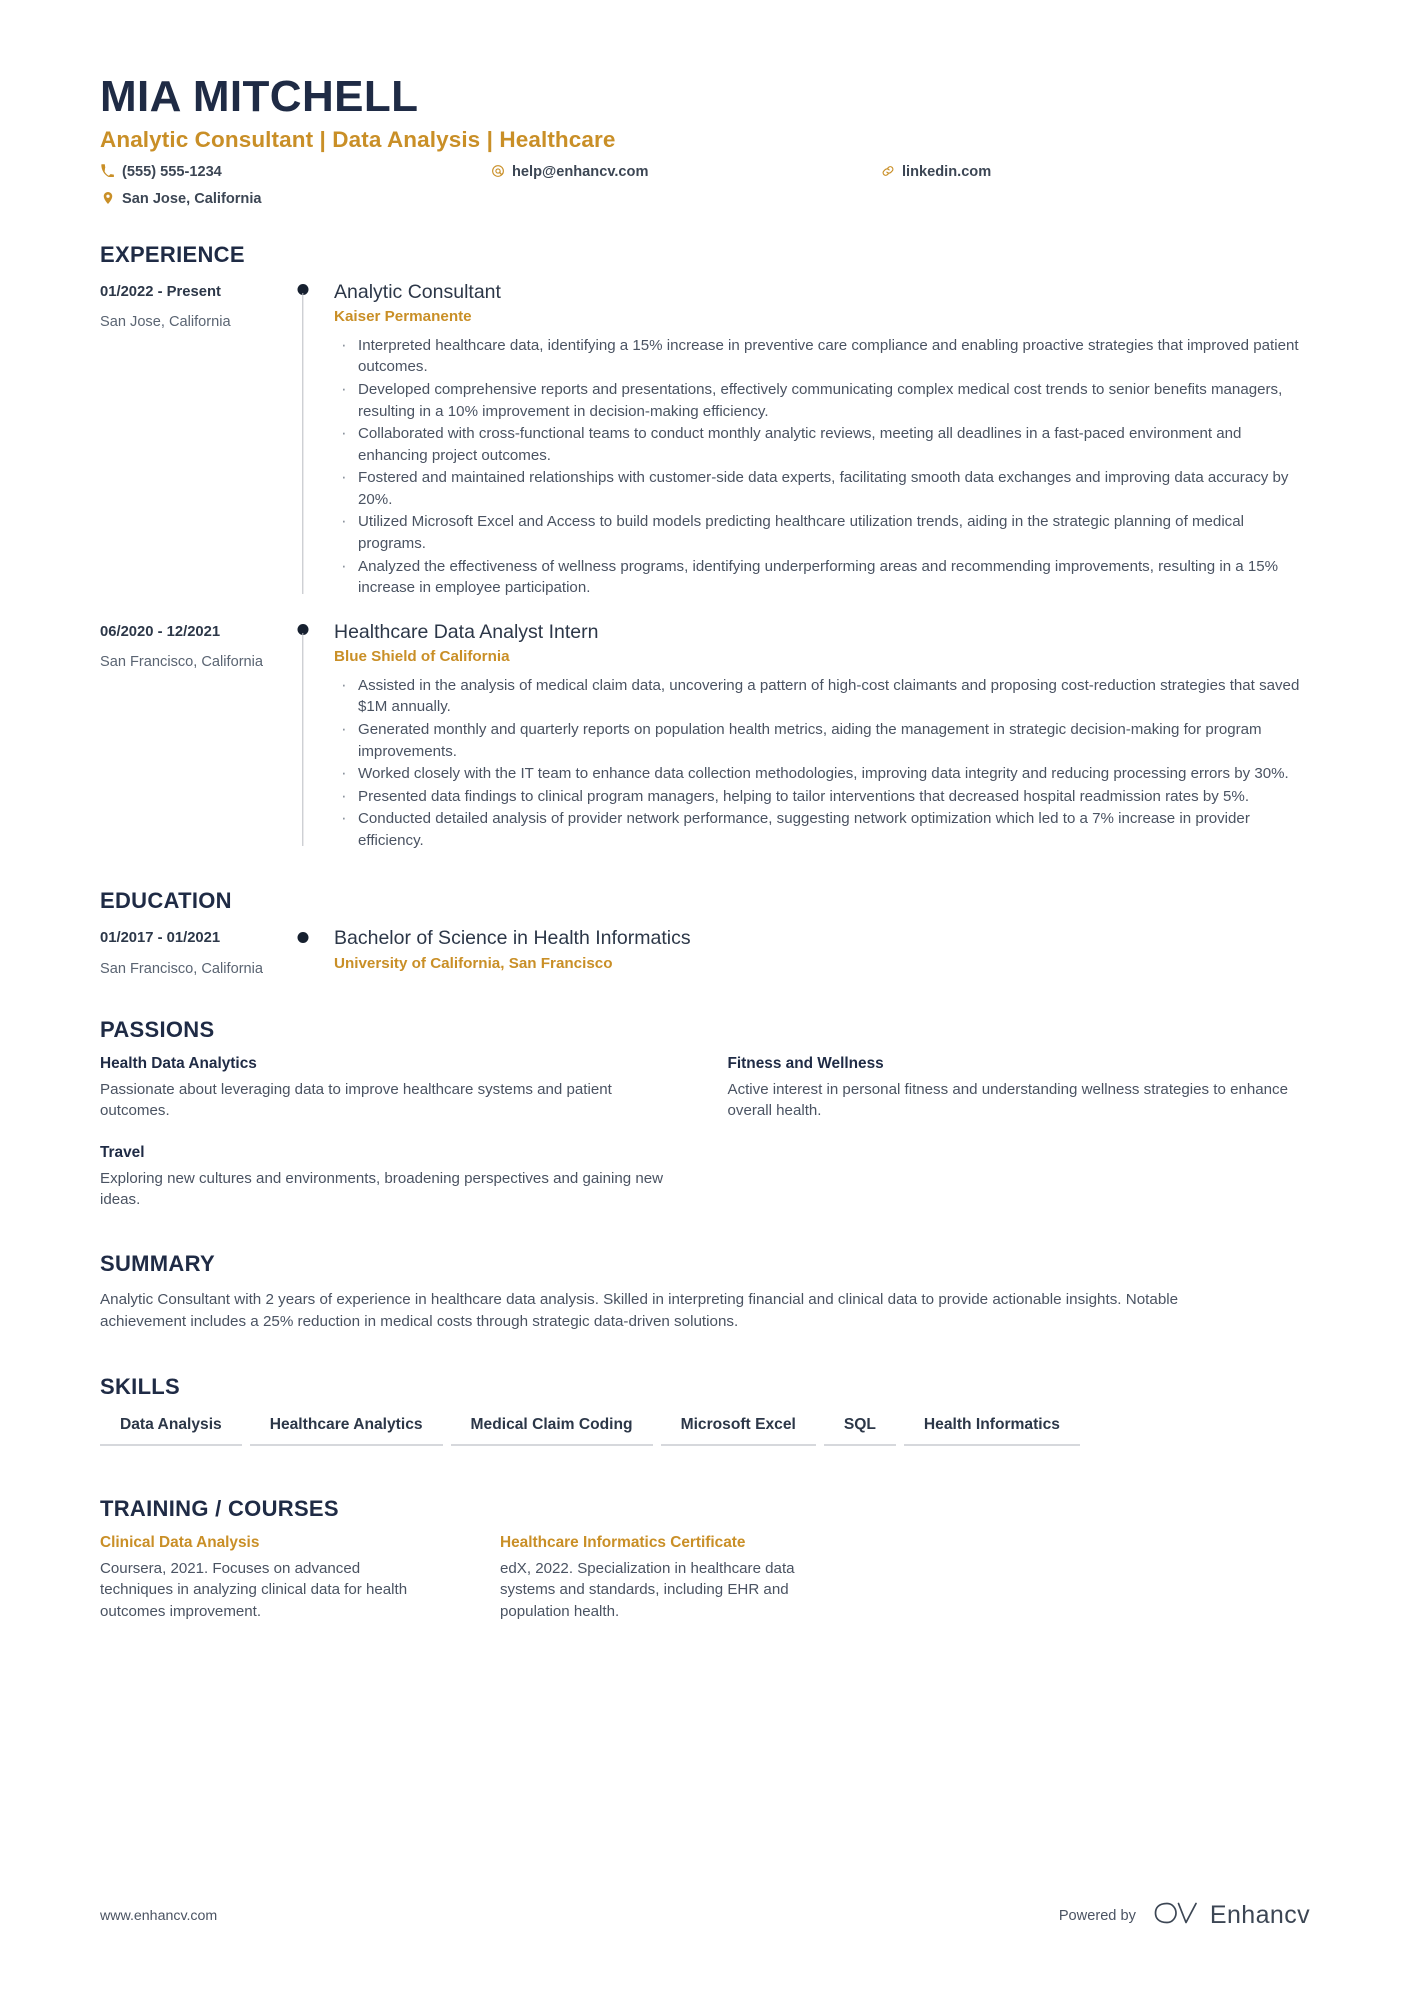 This screenshot has height=1995, width=1410. I want to click on skill-chip: Data Analysis, so click(171, 1429).